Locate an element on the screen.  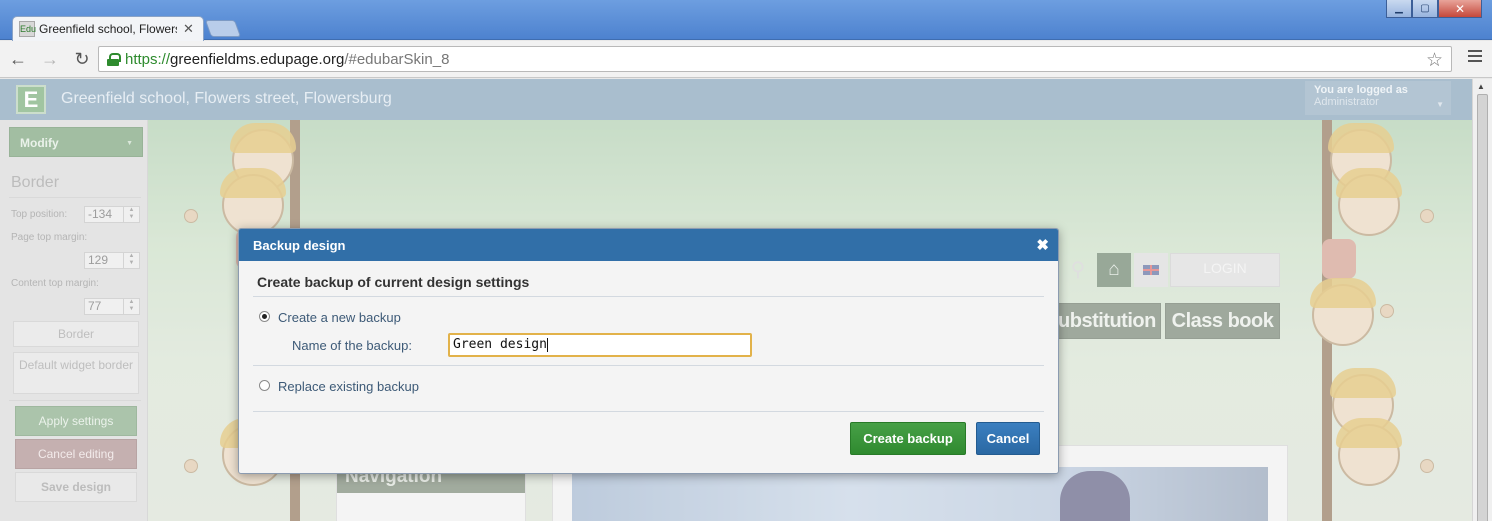
window-controls: ▁ ▢ ✕ is located at coordinates (1434, 9).